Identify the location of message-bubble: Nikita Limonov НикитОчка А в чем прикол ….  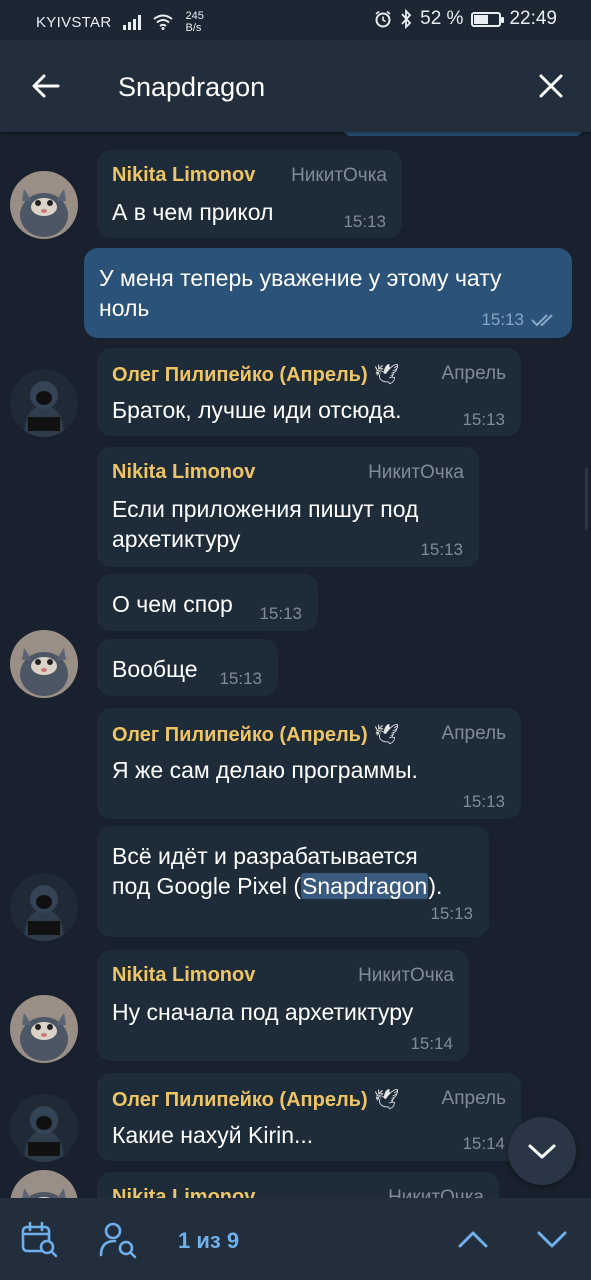
(249, 194).